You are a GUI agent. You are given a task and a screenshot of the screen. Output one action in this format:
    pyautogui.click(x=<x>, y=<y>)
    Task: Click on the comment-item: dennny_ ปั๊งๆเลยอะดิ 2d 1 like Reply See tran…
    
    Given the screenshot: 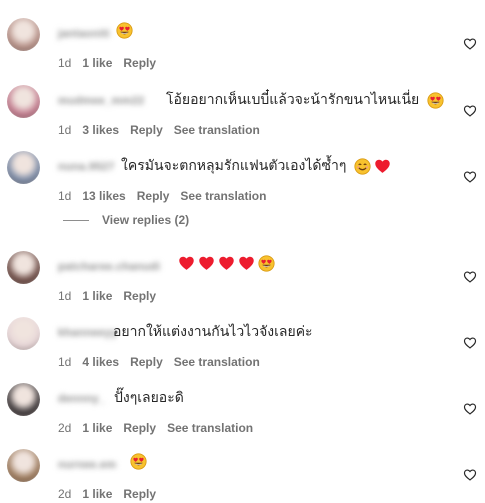 What is the action you would take?
    pyautogui.click(x=242, y=405)
    